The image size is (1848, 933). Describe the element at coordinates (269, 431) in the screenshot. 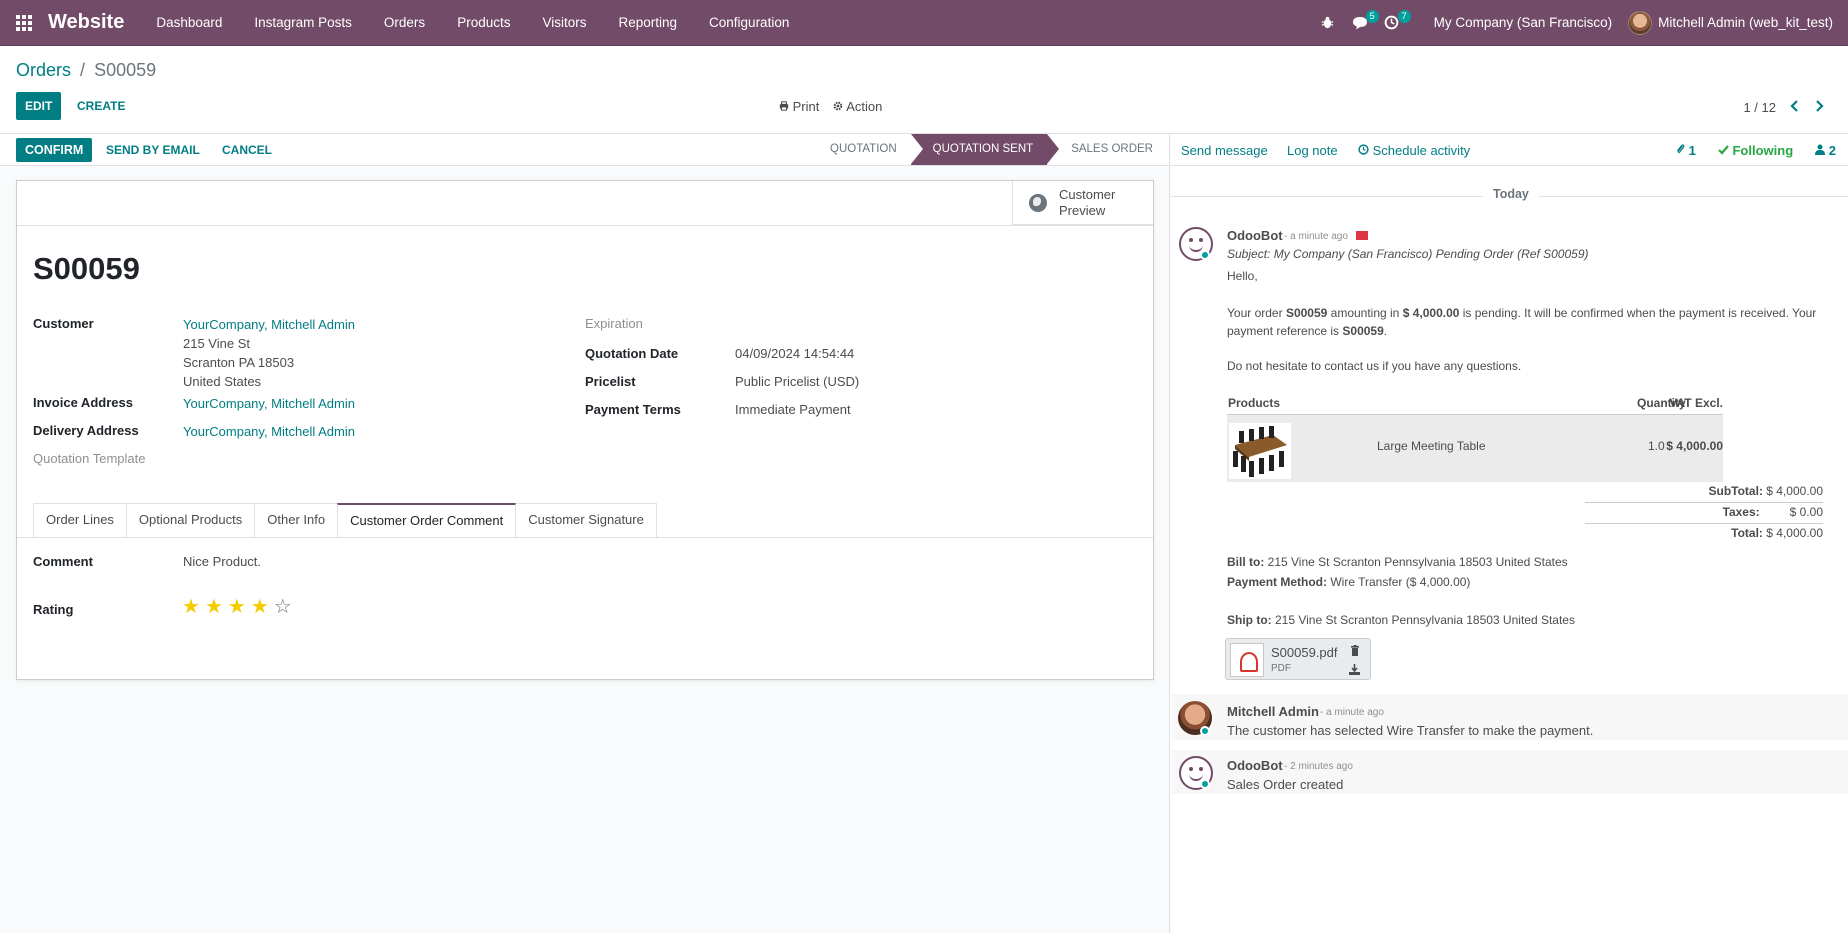

I see `delivery-address-link: YourCompany, Mitchell Admin` at that location.